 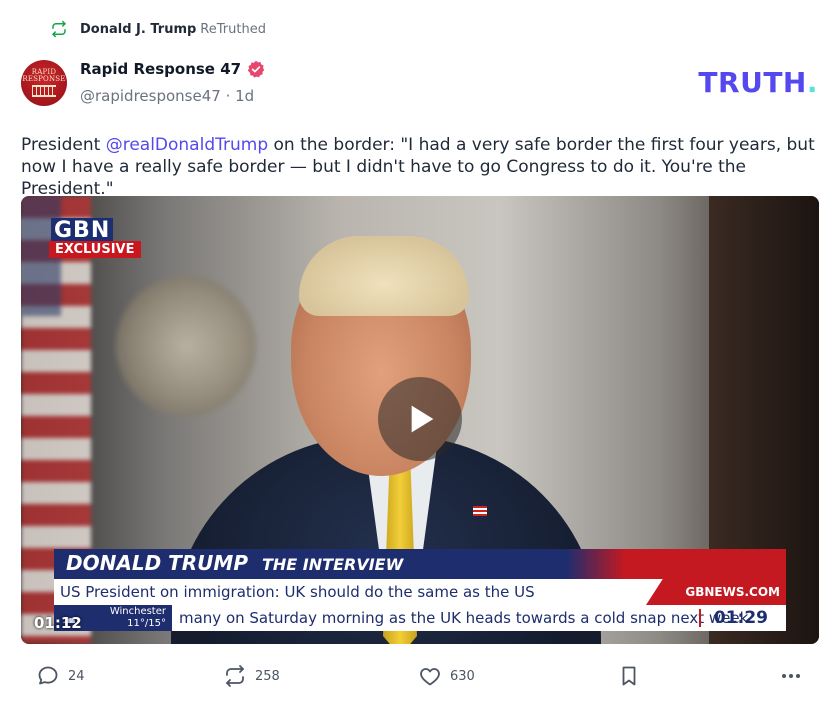 I want to click on flag-pin, so click(x=480, y=511).